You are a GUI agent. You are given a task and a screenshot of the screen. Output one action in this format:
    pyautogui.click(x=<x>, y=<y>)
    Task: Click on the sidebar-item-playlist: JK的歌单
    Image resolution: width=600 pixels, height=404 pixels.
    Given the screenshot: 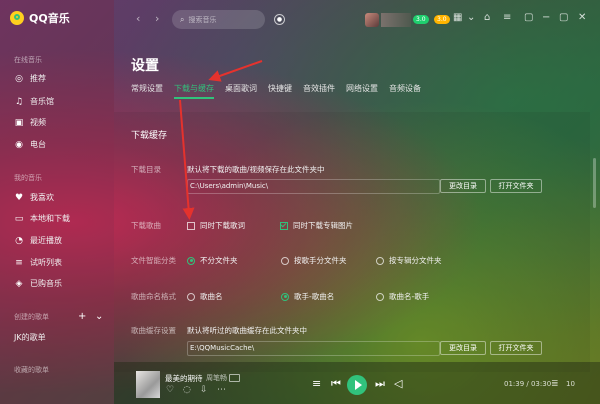 What is the action you would take?
    pyautogui.click(x=30, y=337)
    